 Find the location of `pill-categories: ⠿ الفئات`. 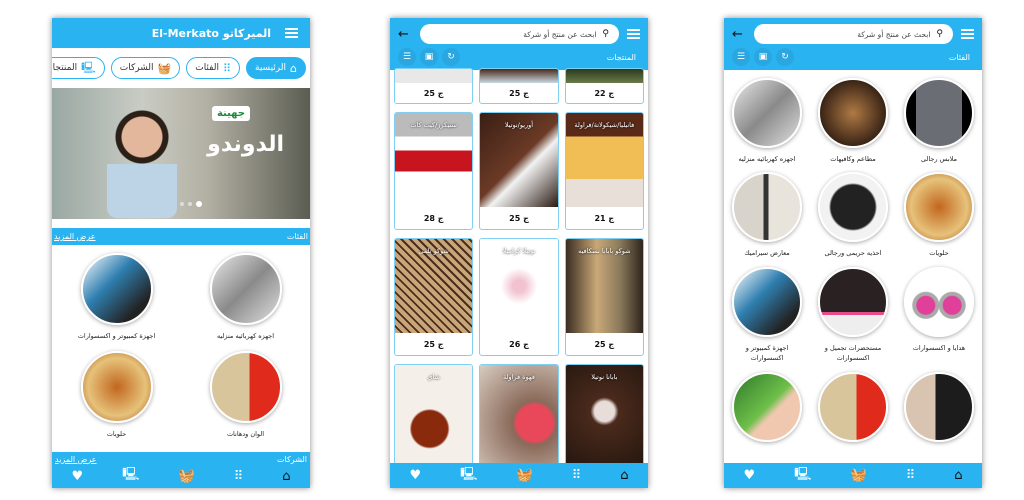

pill-categories: ⠿ الفئات is located at coordinates (213, 68).